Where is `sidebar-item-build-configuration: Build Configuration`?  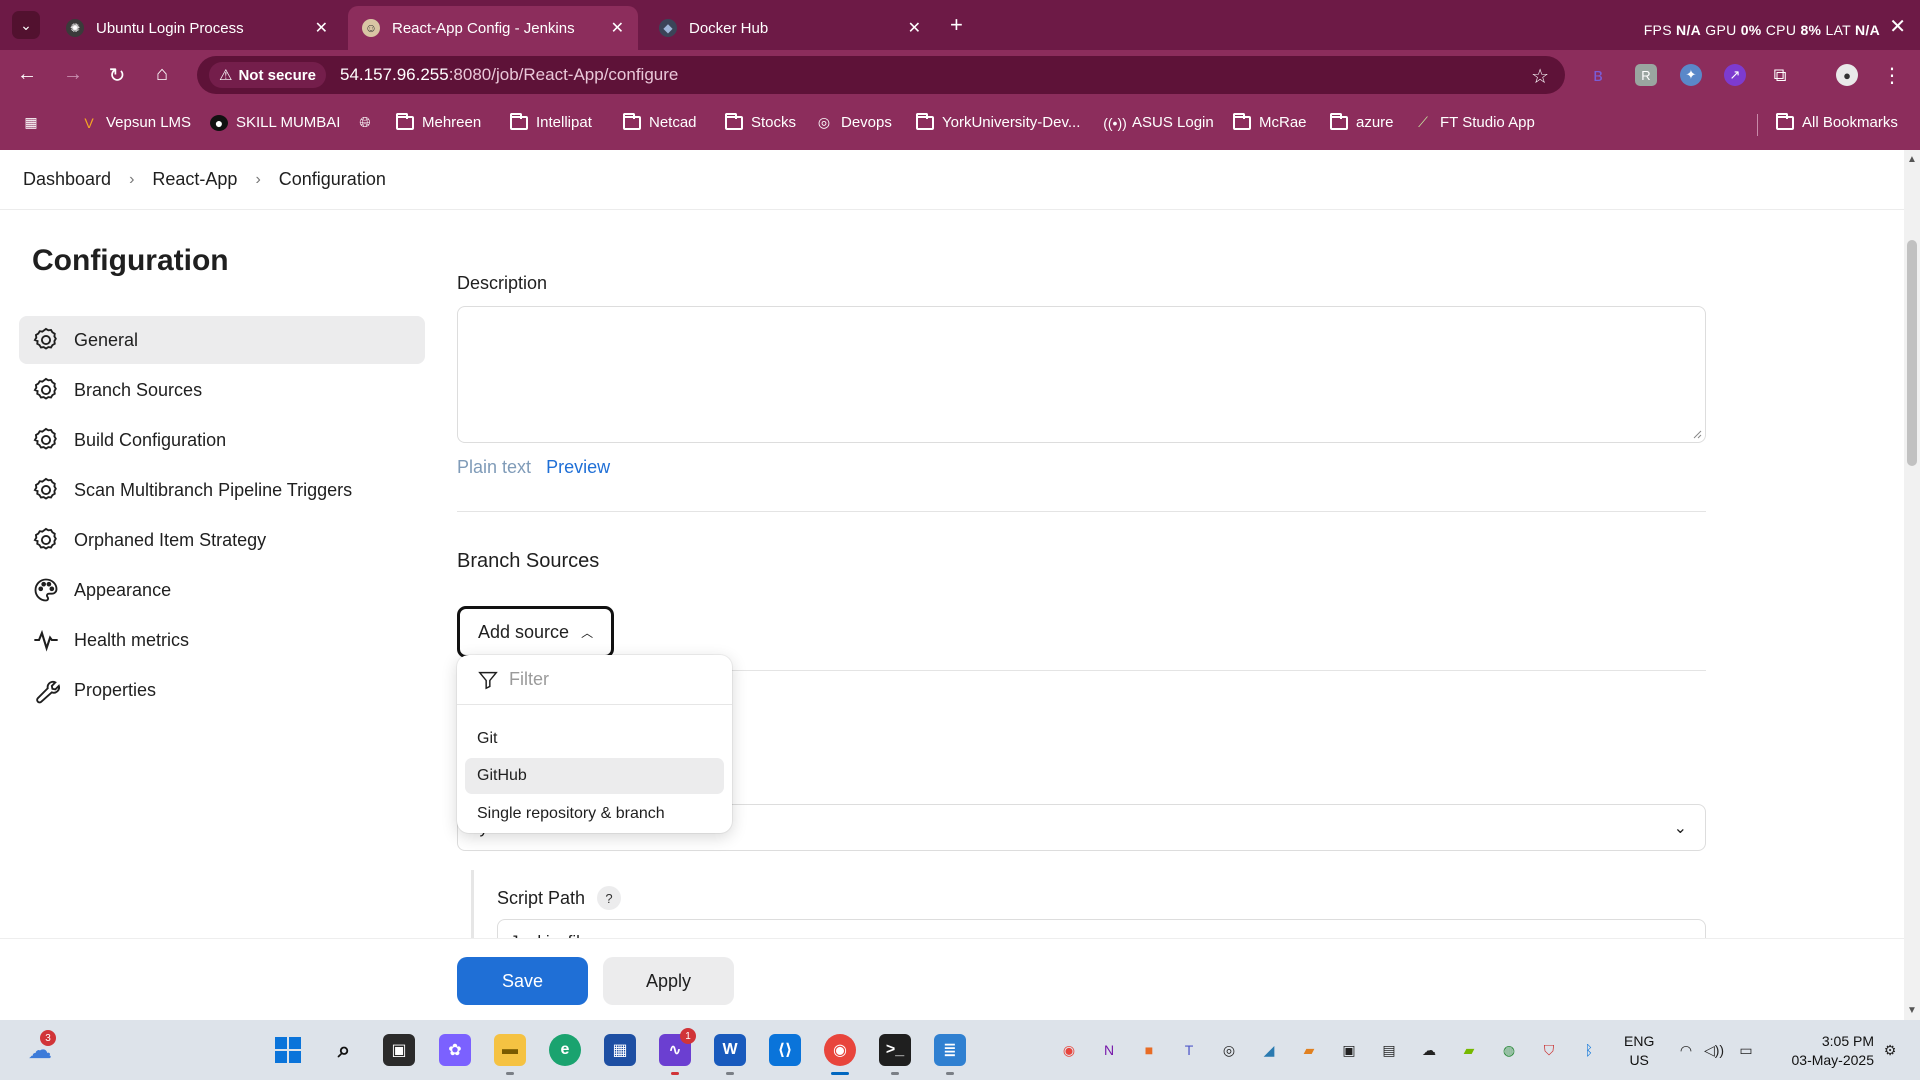
sidebar-item-build-configuration: Build Configuration is located at coordinates (222, 440).